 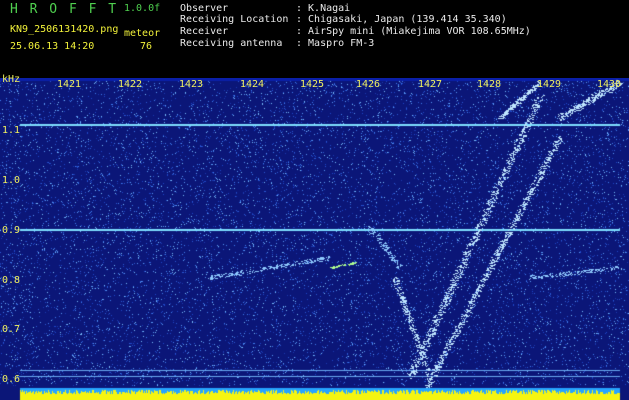 I want to click on info-location-value: : Chigasaki, Japan (139.414 35.340), so click(x=401, y=19).